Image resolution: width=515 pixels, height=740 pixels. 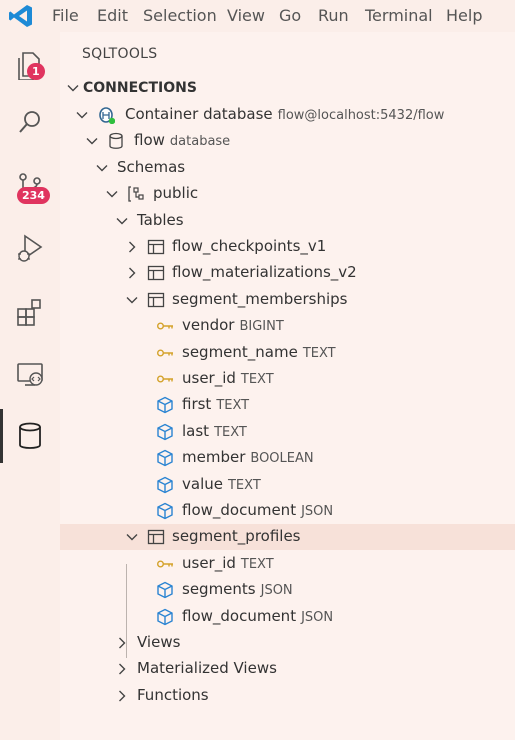 What do you see at coordinates (464, 15) in the screenshot?
I see `menu-help: Help` at bounding box center [464, 15].